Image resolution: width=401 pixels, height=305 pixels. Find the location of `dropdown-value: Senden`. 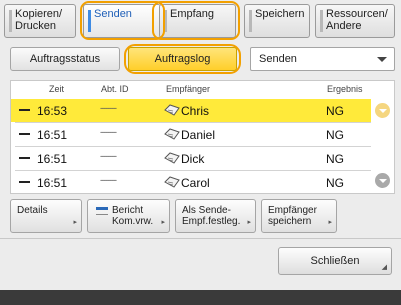

dropdown-value: Senden is located at coordinates (278, 59).